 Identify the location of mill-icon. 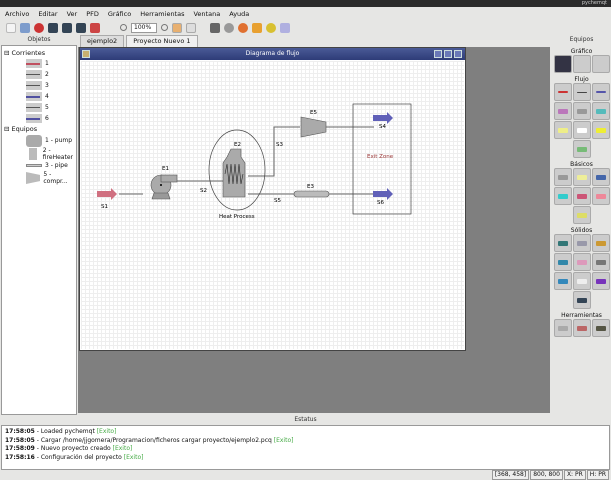
(581, 281).